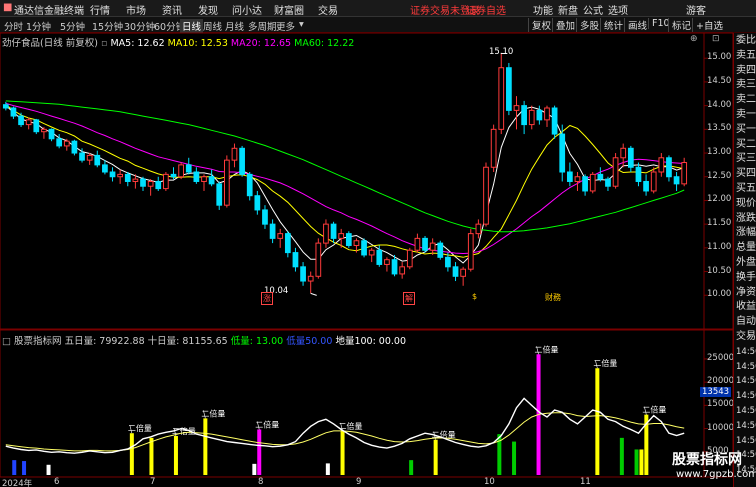  I want to click on event-label-dollar: $, so click(474, 296).